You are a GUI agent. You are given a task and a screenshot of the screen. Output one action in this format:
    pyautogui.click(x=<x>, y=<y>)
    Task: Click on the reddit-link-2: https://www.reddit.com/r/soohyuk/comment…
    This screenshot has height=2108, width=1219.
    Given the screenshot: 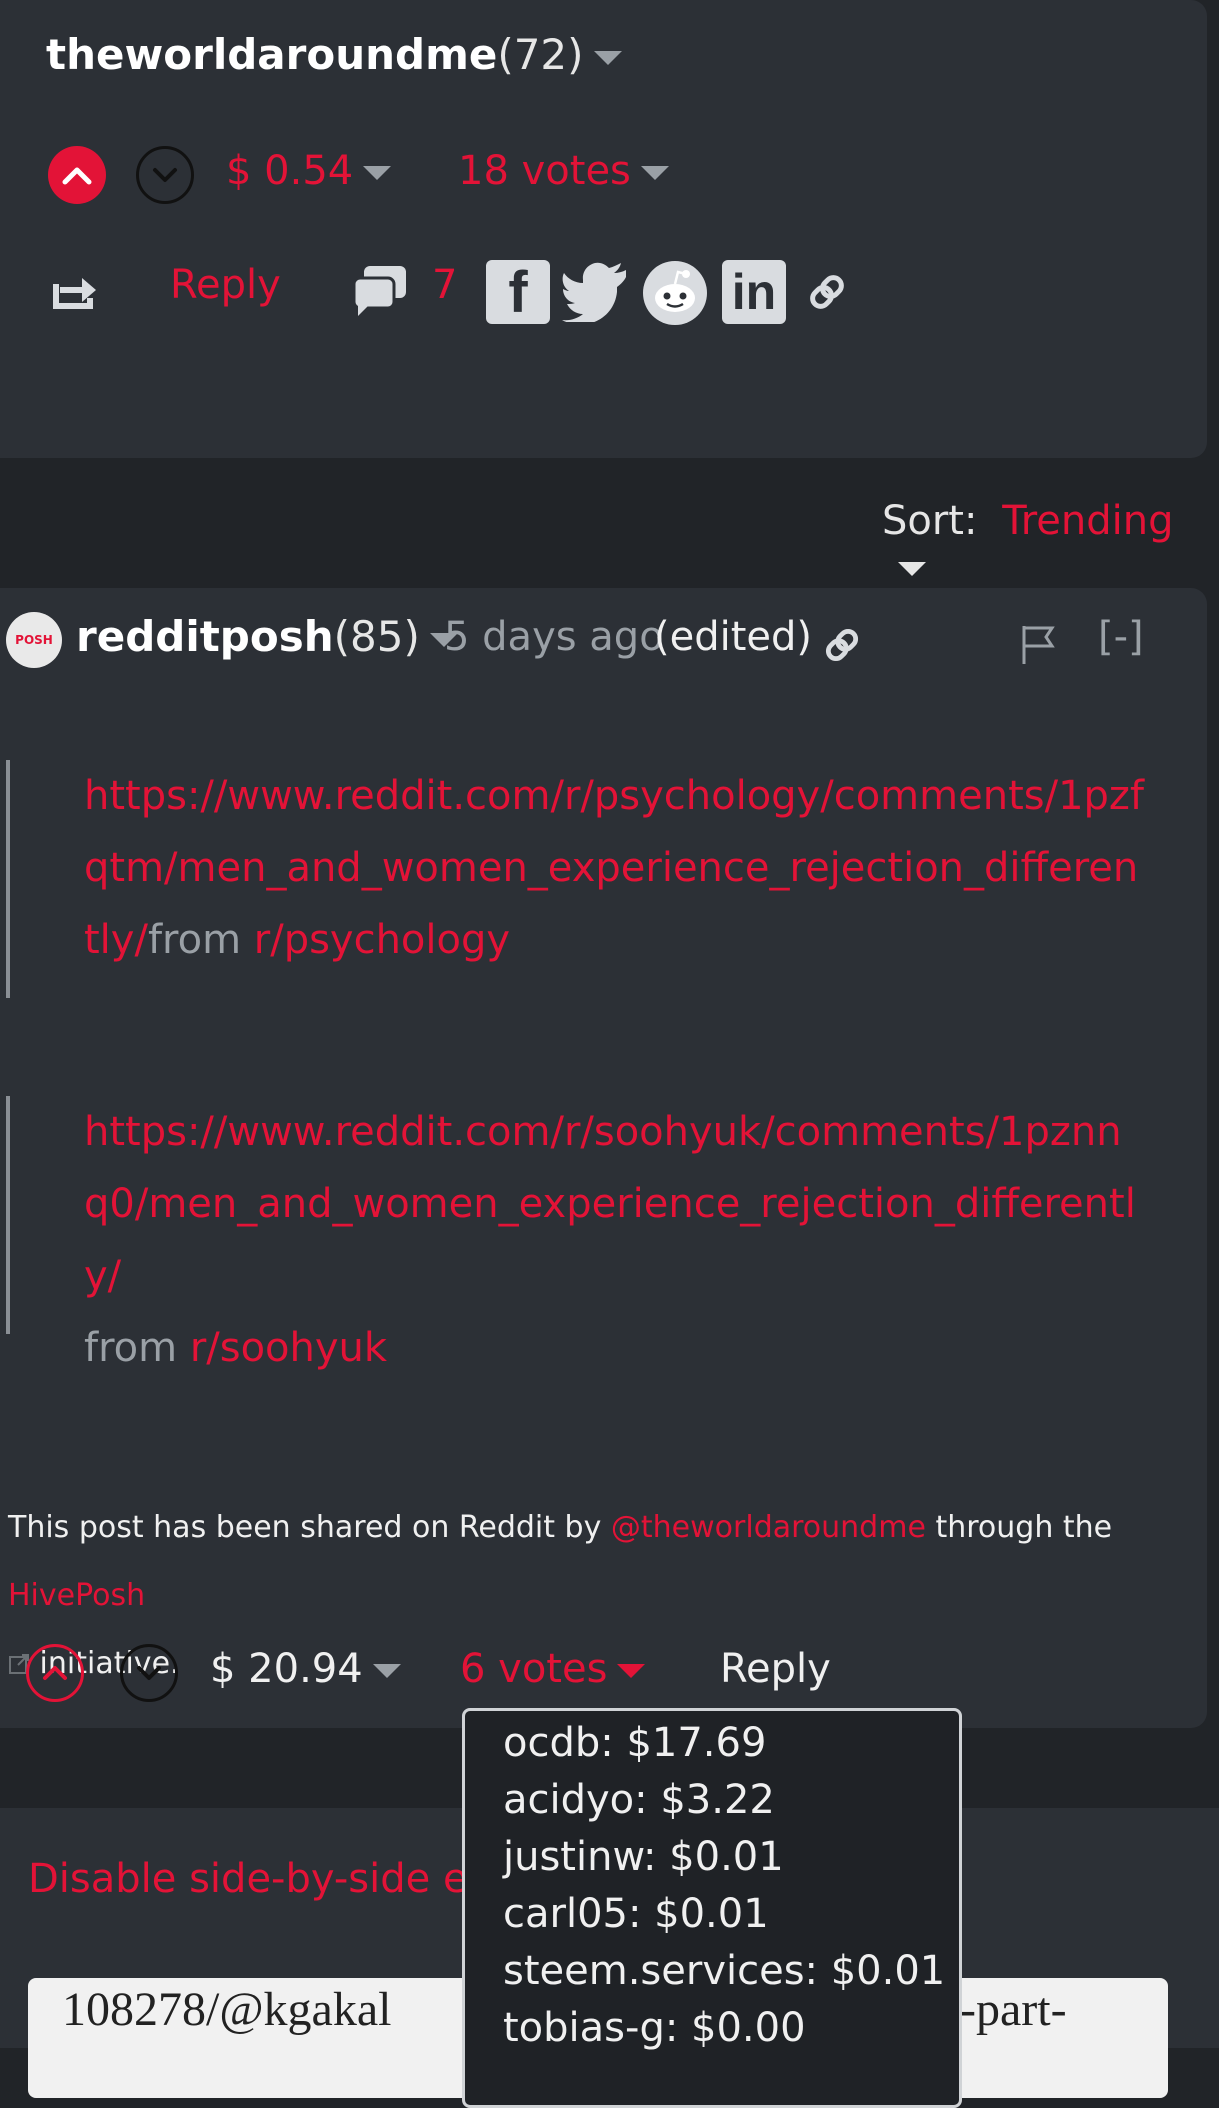 What is the action you would take?
    pyautogui.click(x=610, y=1204)
    